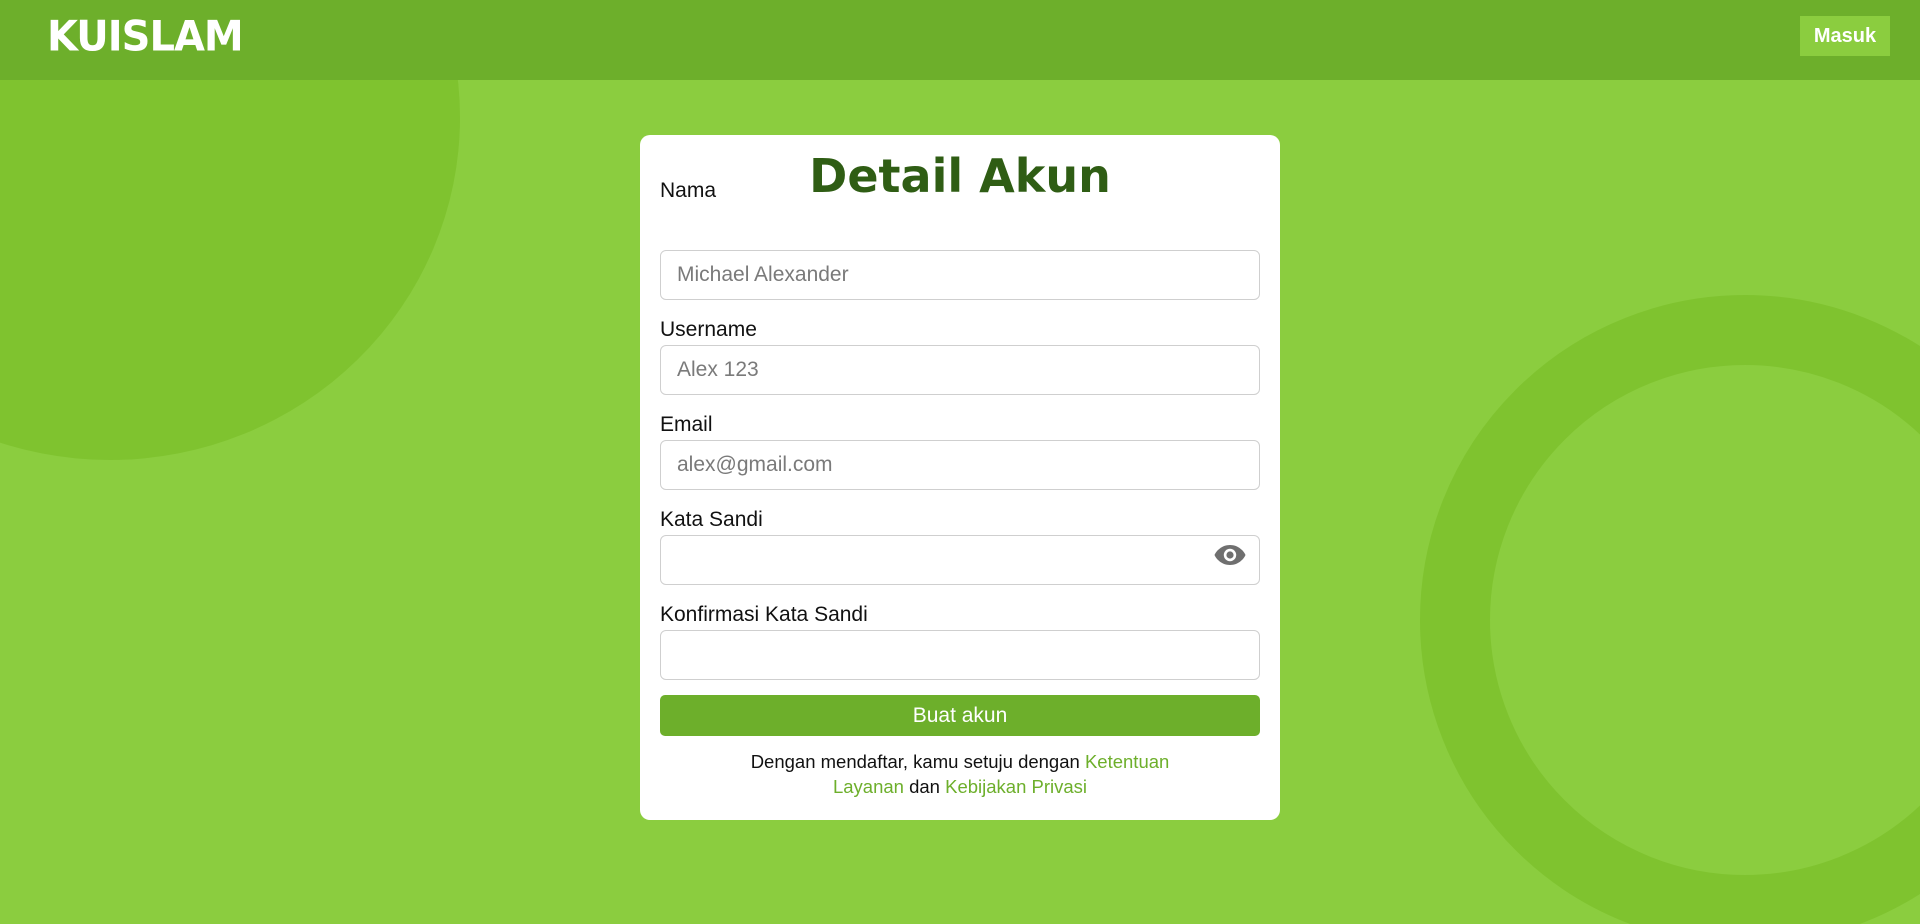  I want to click on password-label: Kata Sandi, so click(711, 519).